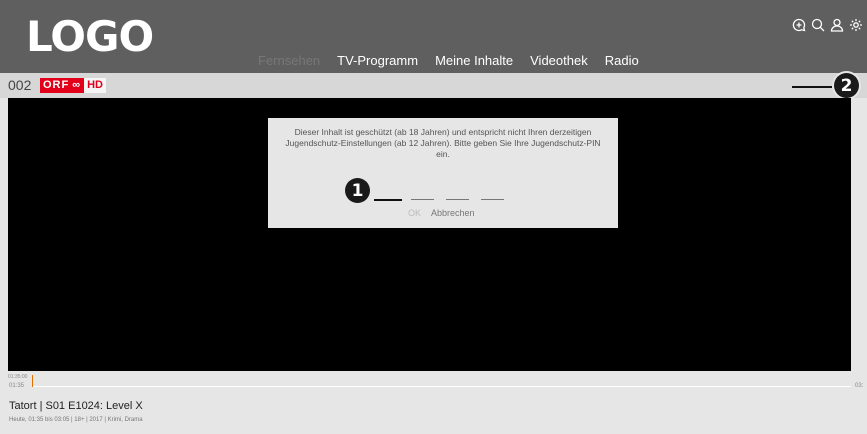 This screenshot has height=434, width=867. I want to click on orf-logo-mark: ORF ∞, so click(62, 85).